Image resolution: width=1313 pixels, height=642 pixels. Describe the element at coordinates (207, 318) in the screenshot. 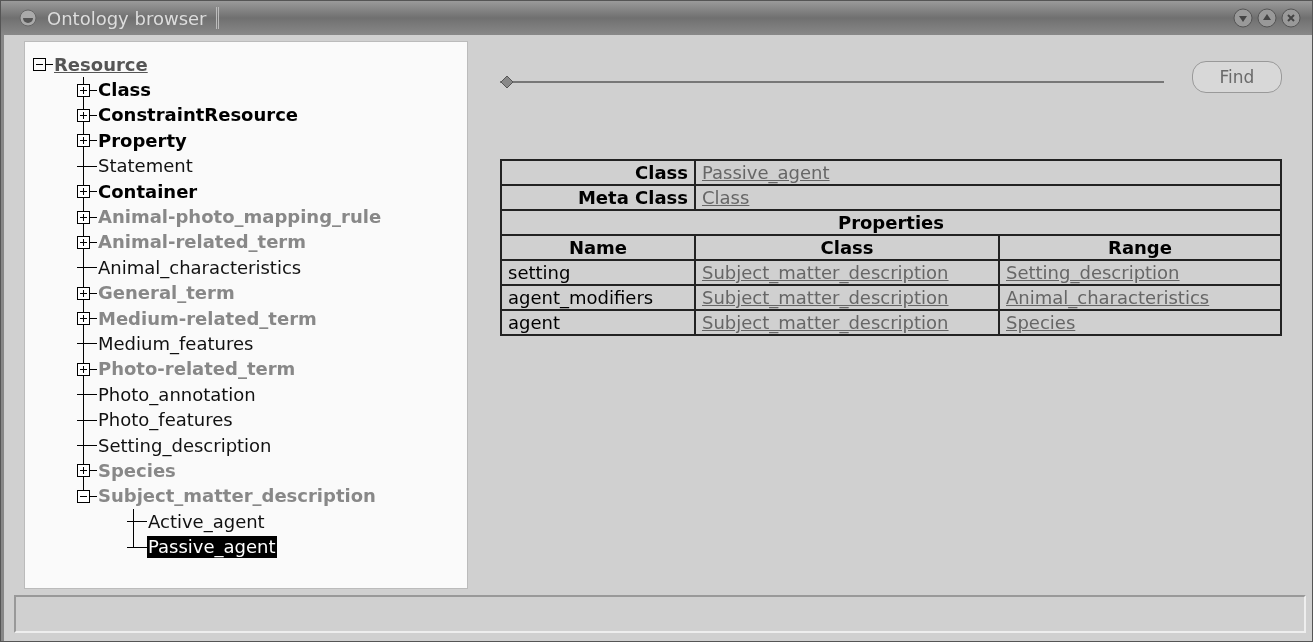

I see `tree-item: Medium-related_term` at that location.